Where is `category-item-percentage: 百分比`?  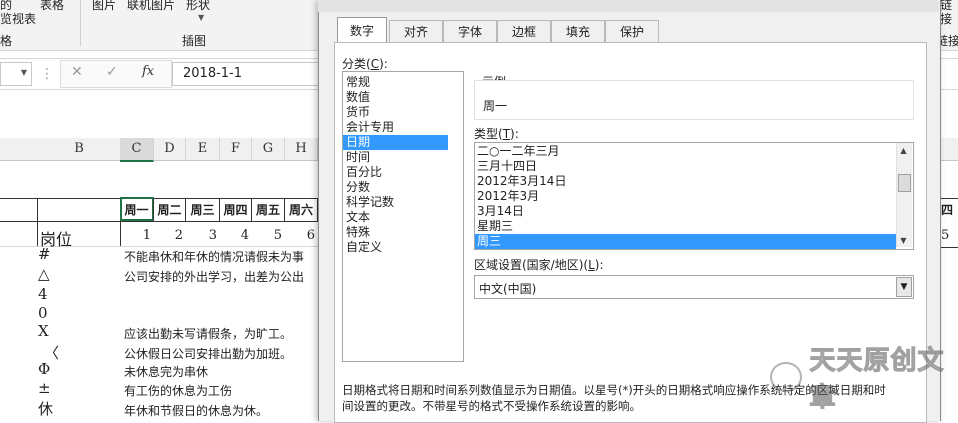 category-item-percentage: 百分比 is located at coordinates (396, 172).